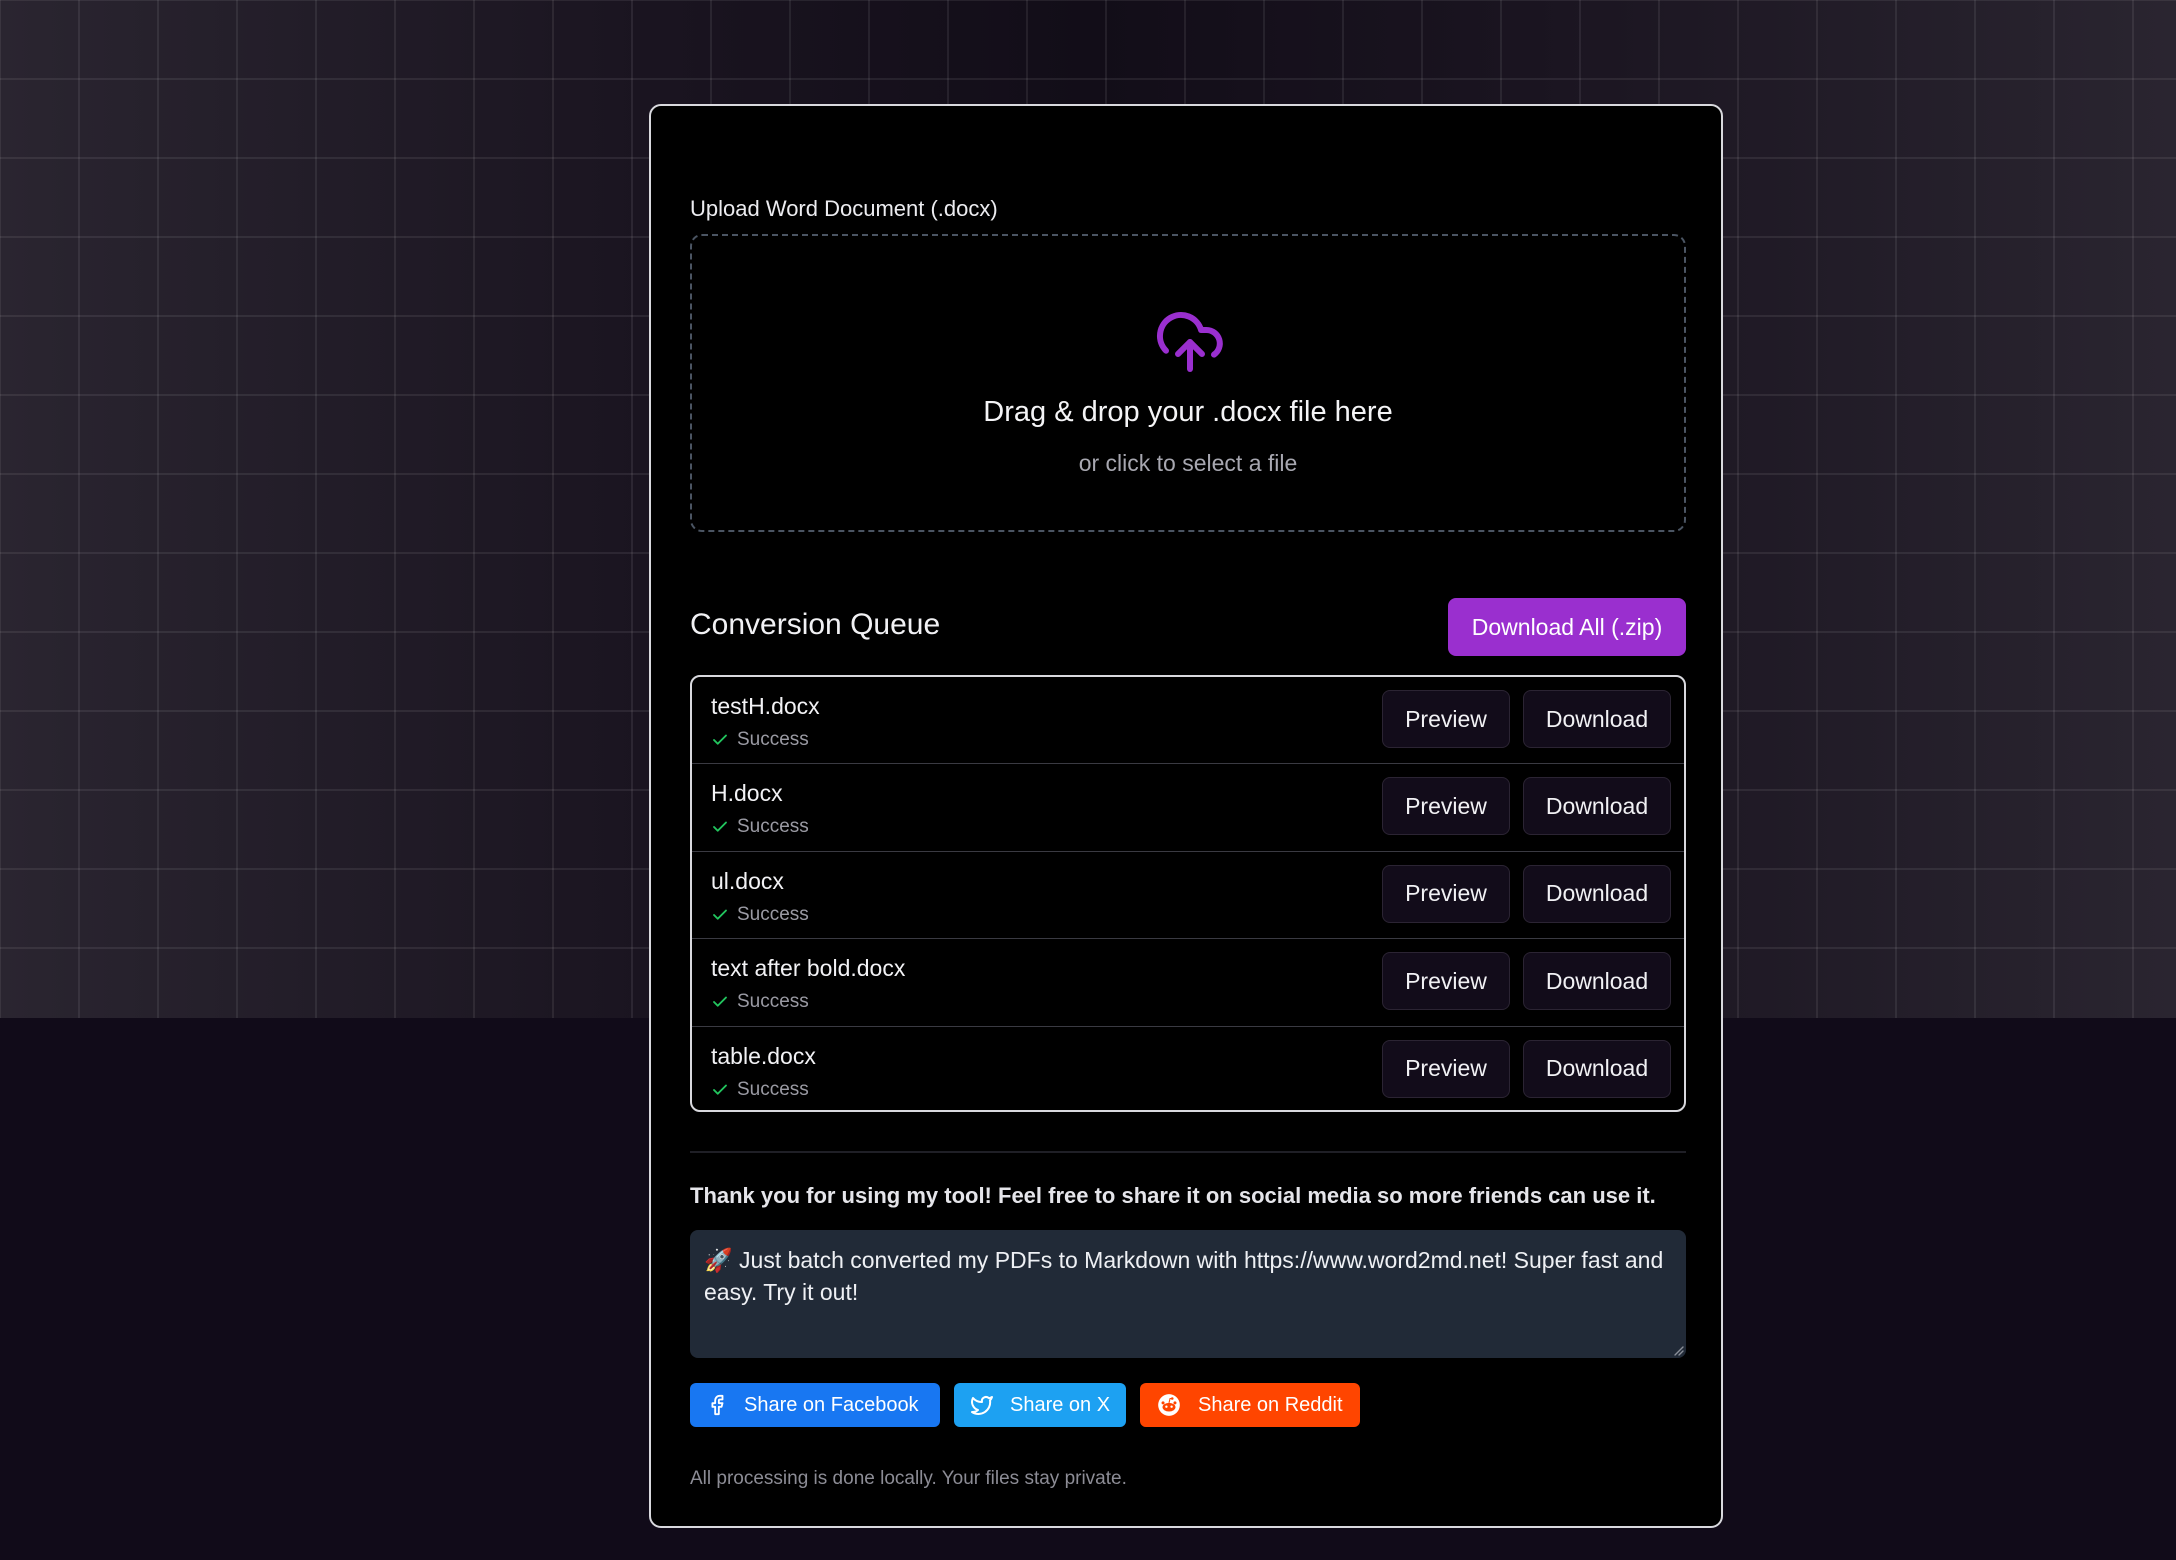  What do you see at coordinates (808, 968) in the screenshot?
I see `file-name: text after bold.docx` at bounding box center [808, 968].